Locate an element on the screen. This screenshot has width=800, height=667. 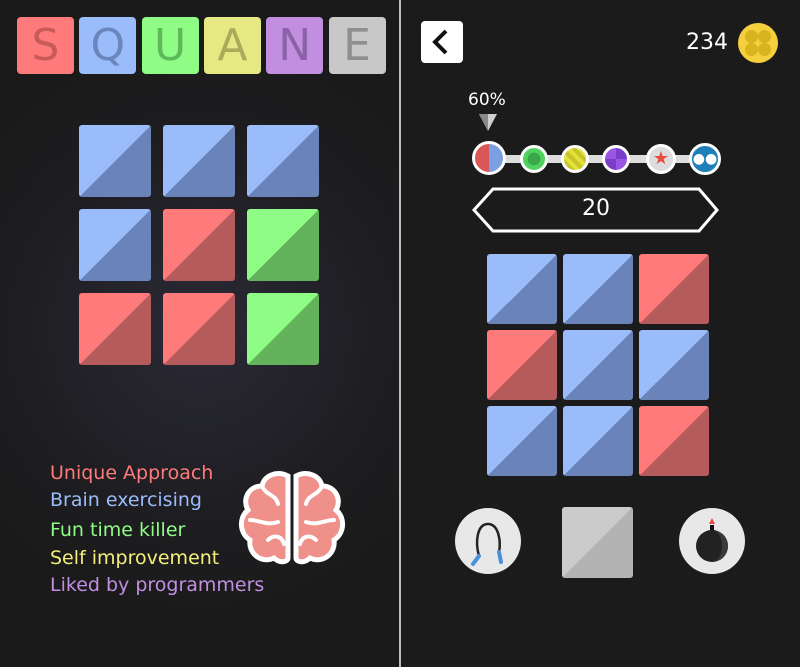
chevron-left-icon is located at coordinates (440, 42).